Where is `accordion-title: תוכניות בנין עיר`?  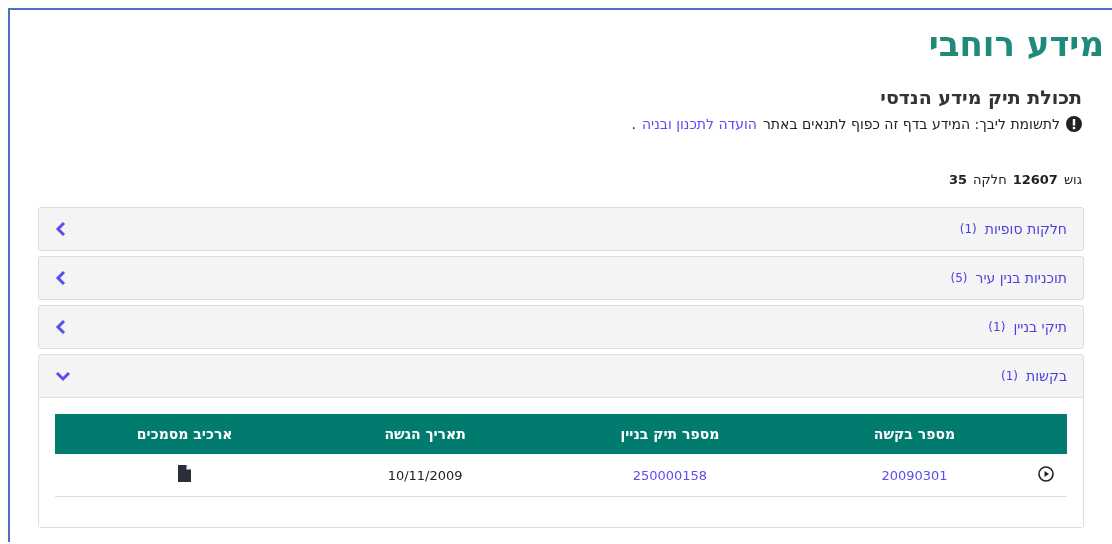 accordion-title: תוכניות בנין עיר is located at coordinates (1021, 278).